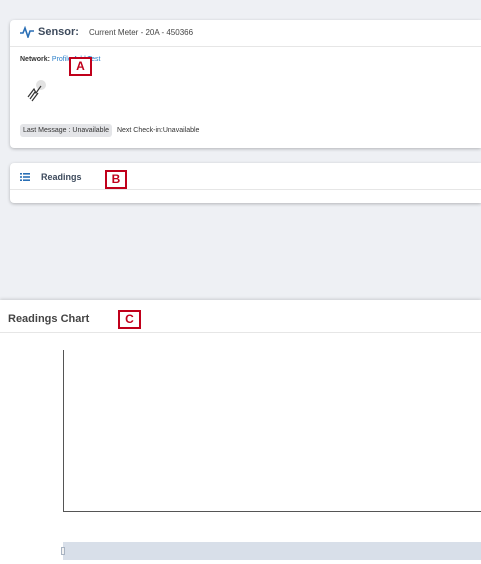 The width and height of the screenshot is (481, 564). I want to click on marker-b: B, so click(116, 179).